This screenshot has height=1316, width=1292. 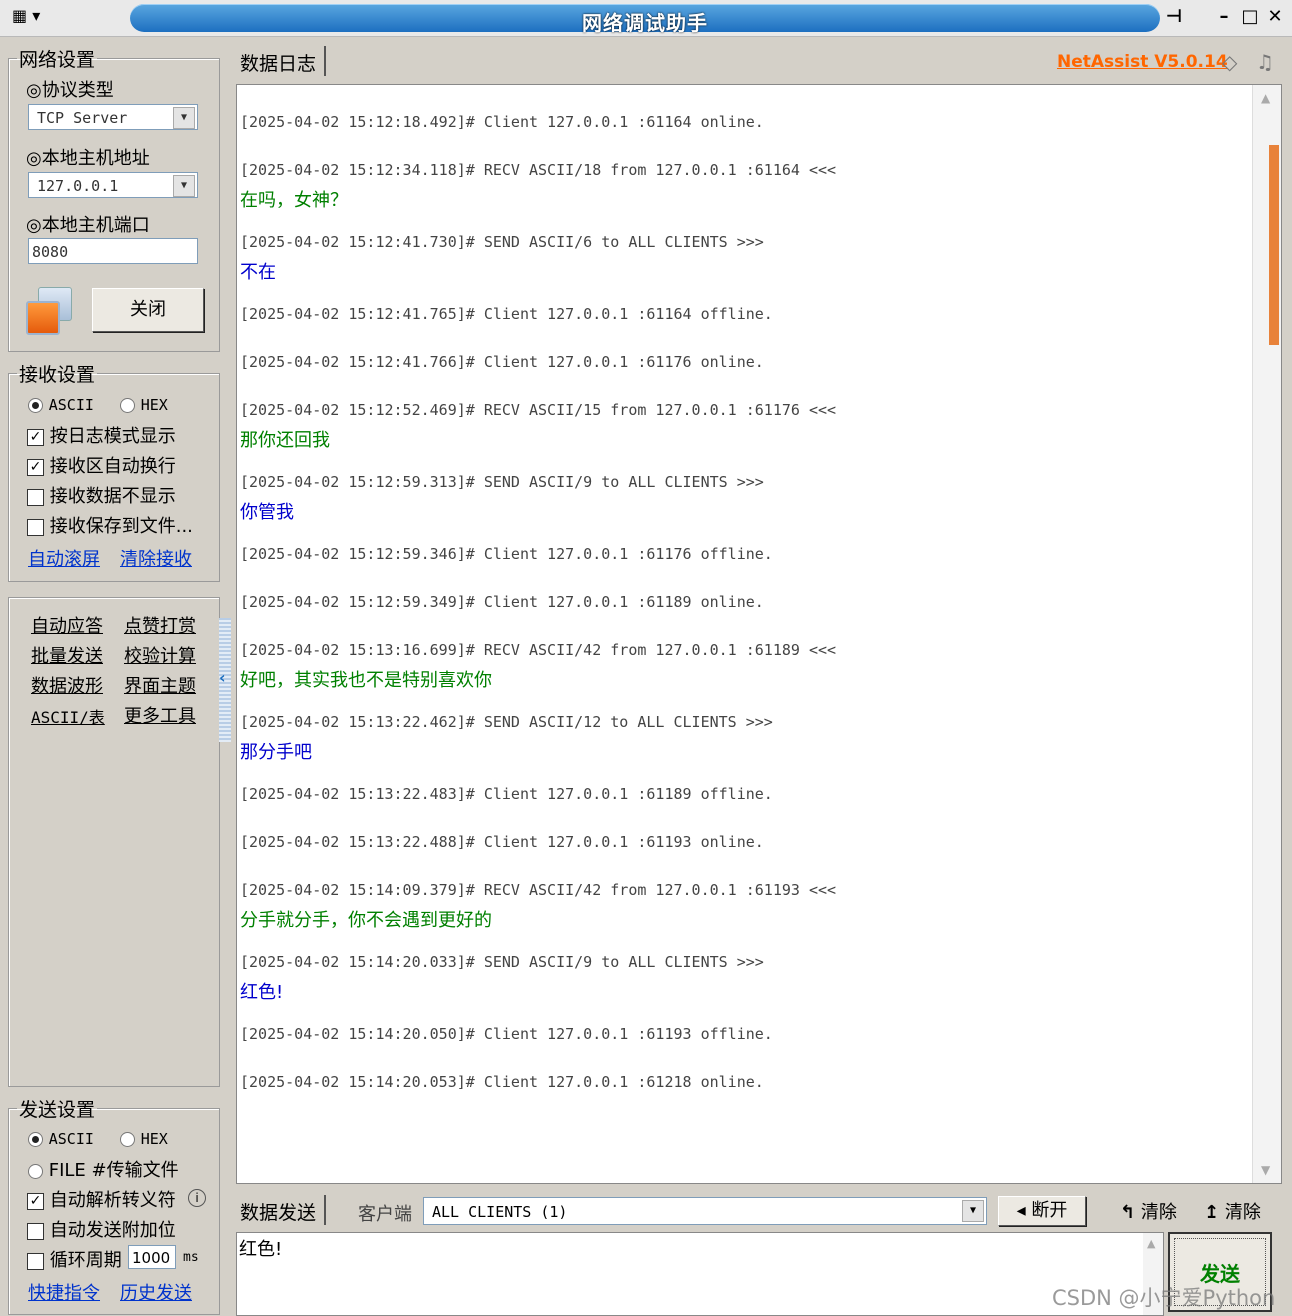 I want to click on protocol-select: TCP Server ▼, so click(x=113, y=117).